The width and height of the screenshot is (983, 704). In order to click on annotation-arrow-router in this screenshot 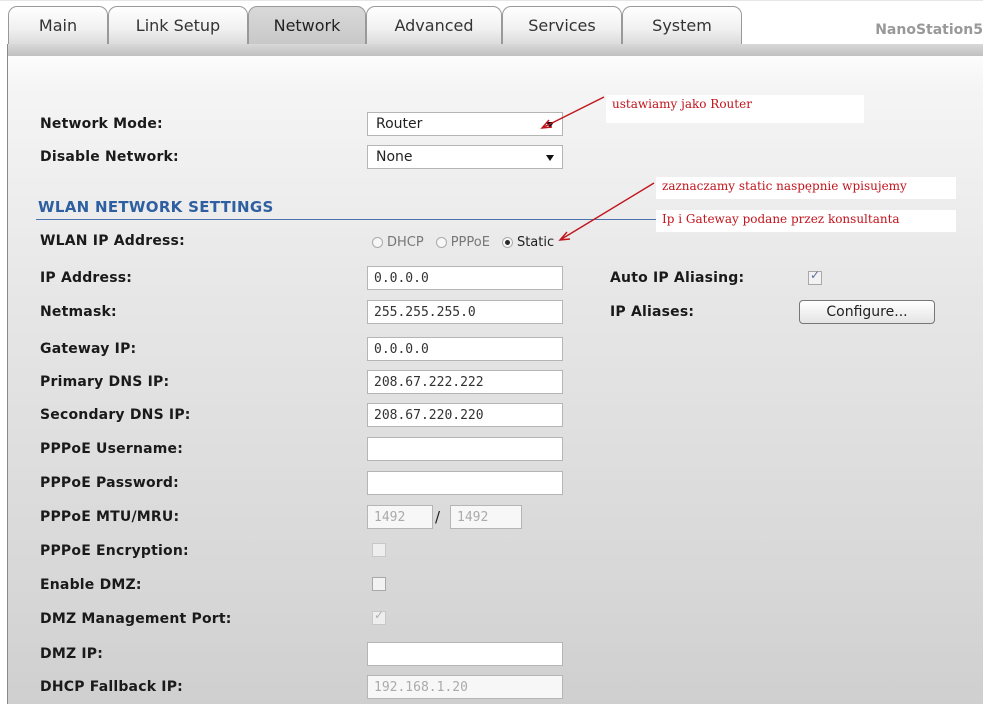, I will do `click(573, 112)`.